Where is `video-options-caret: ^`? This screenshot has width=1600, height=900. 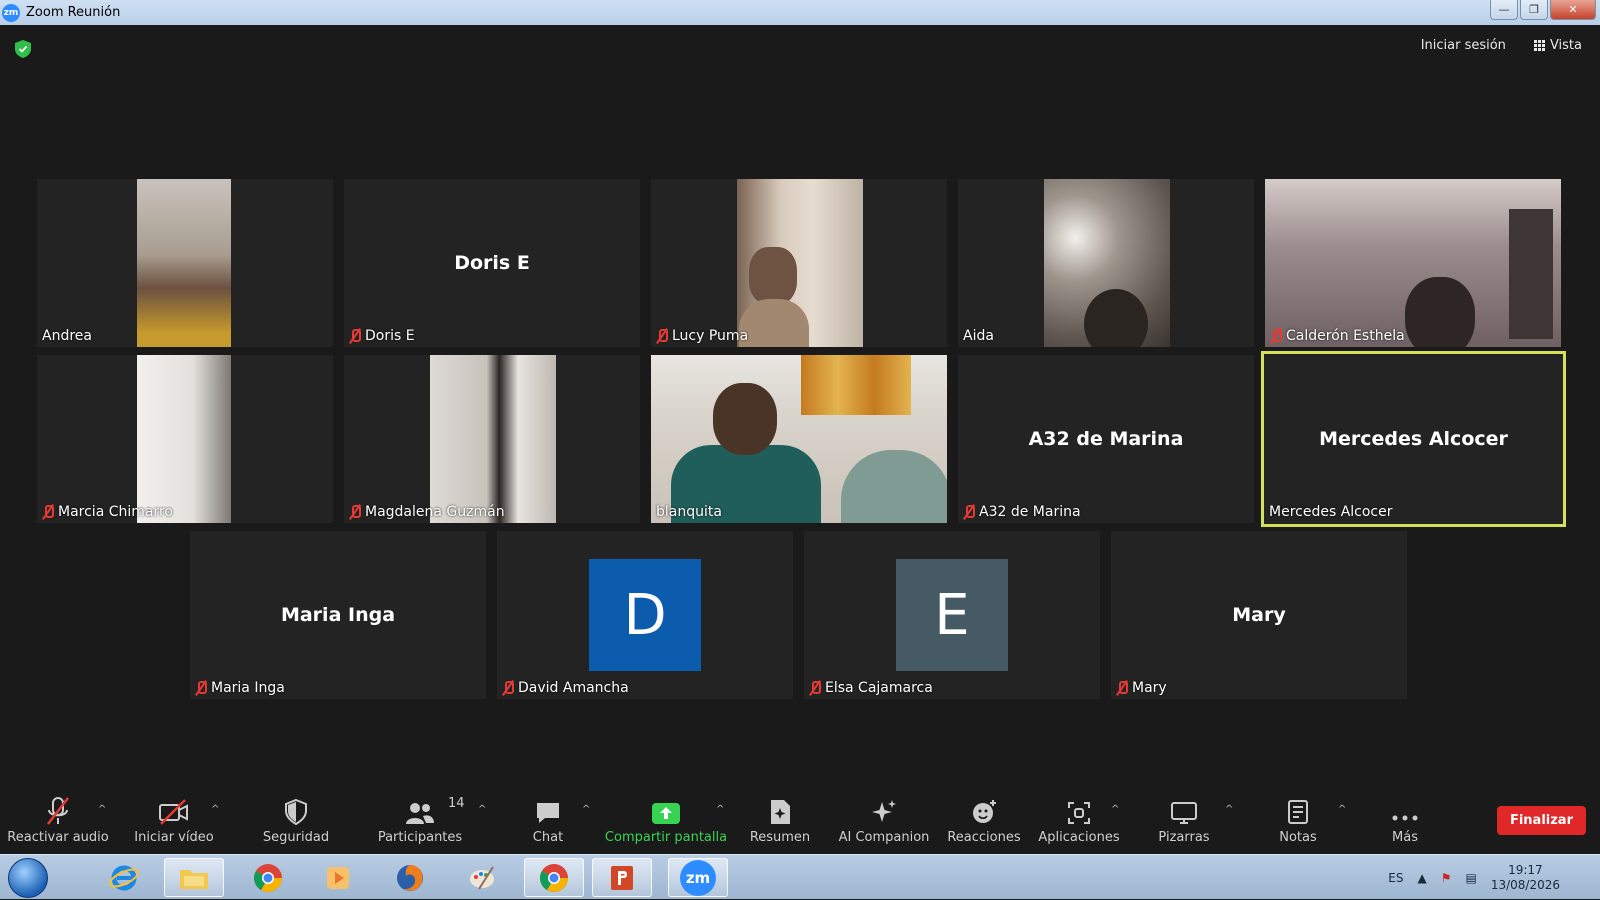
video-options-caret: ^ is located at coordinates (215, 809).